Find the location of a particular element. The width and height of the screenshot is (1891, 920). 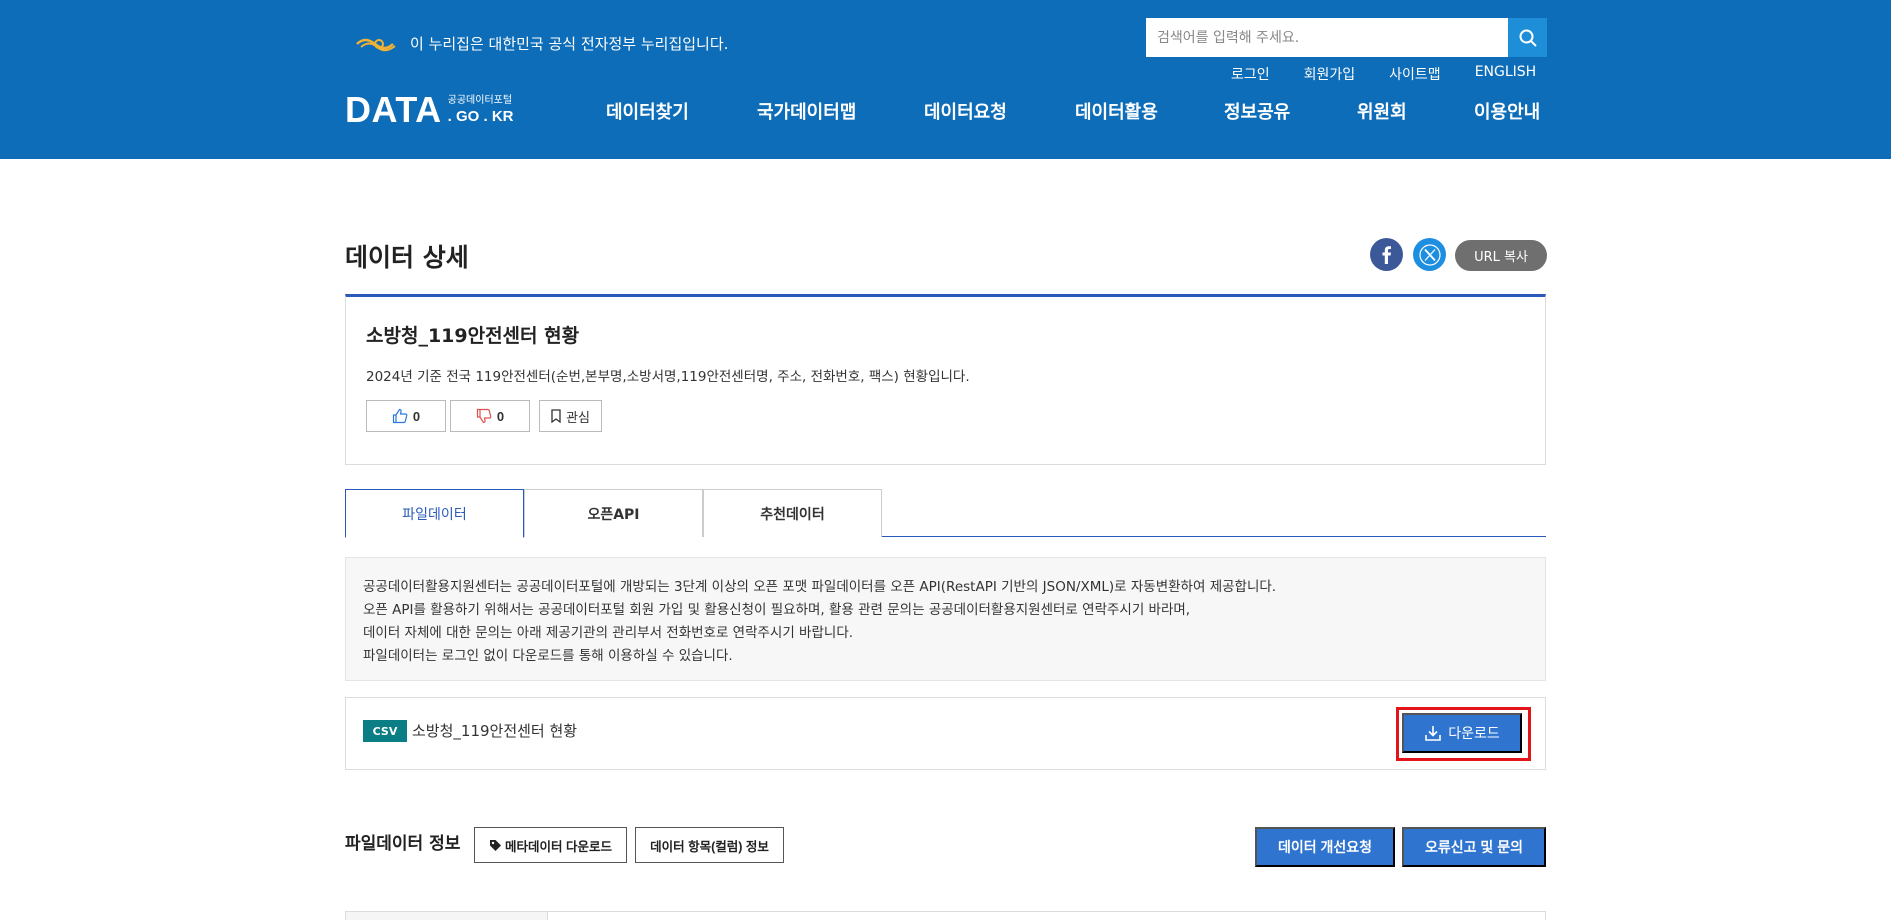

login-link: 로그인 is located at coordinates (1250, 74).